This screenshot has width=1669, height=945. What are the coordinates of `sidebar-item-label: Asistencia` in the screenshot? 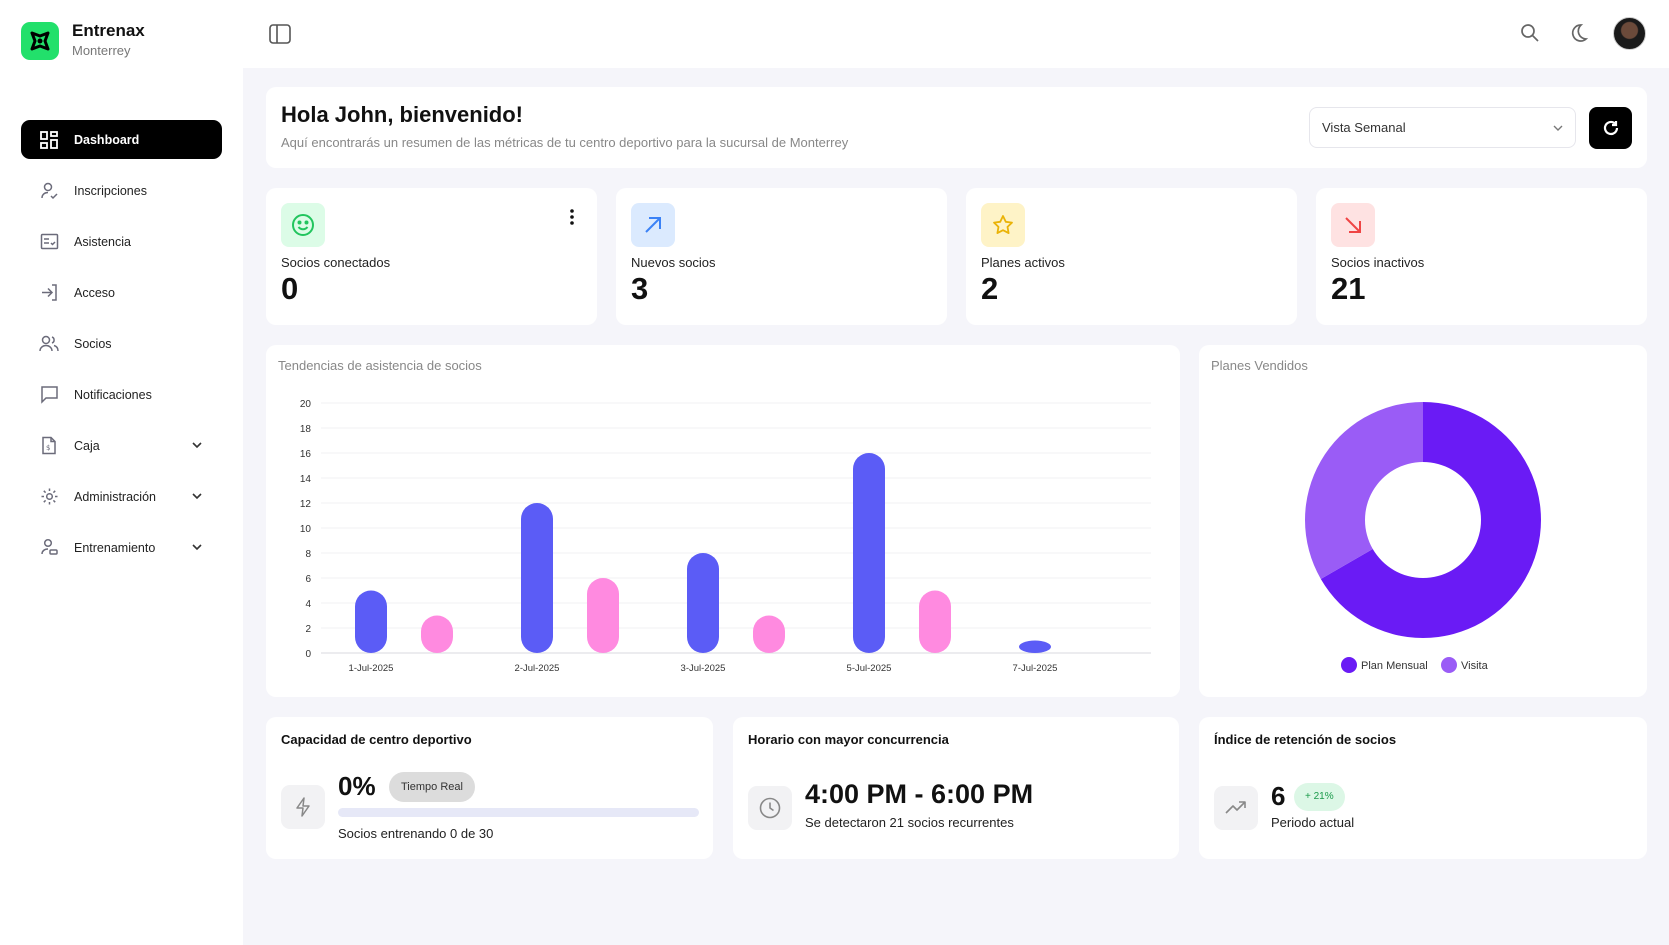 It's located at (102, 241).